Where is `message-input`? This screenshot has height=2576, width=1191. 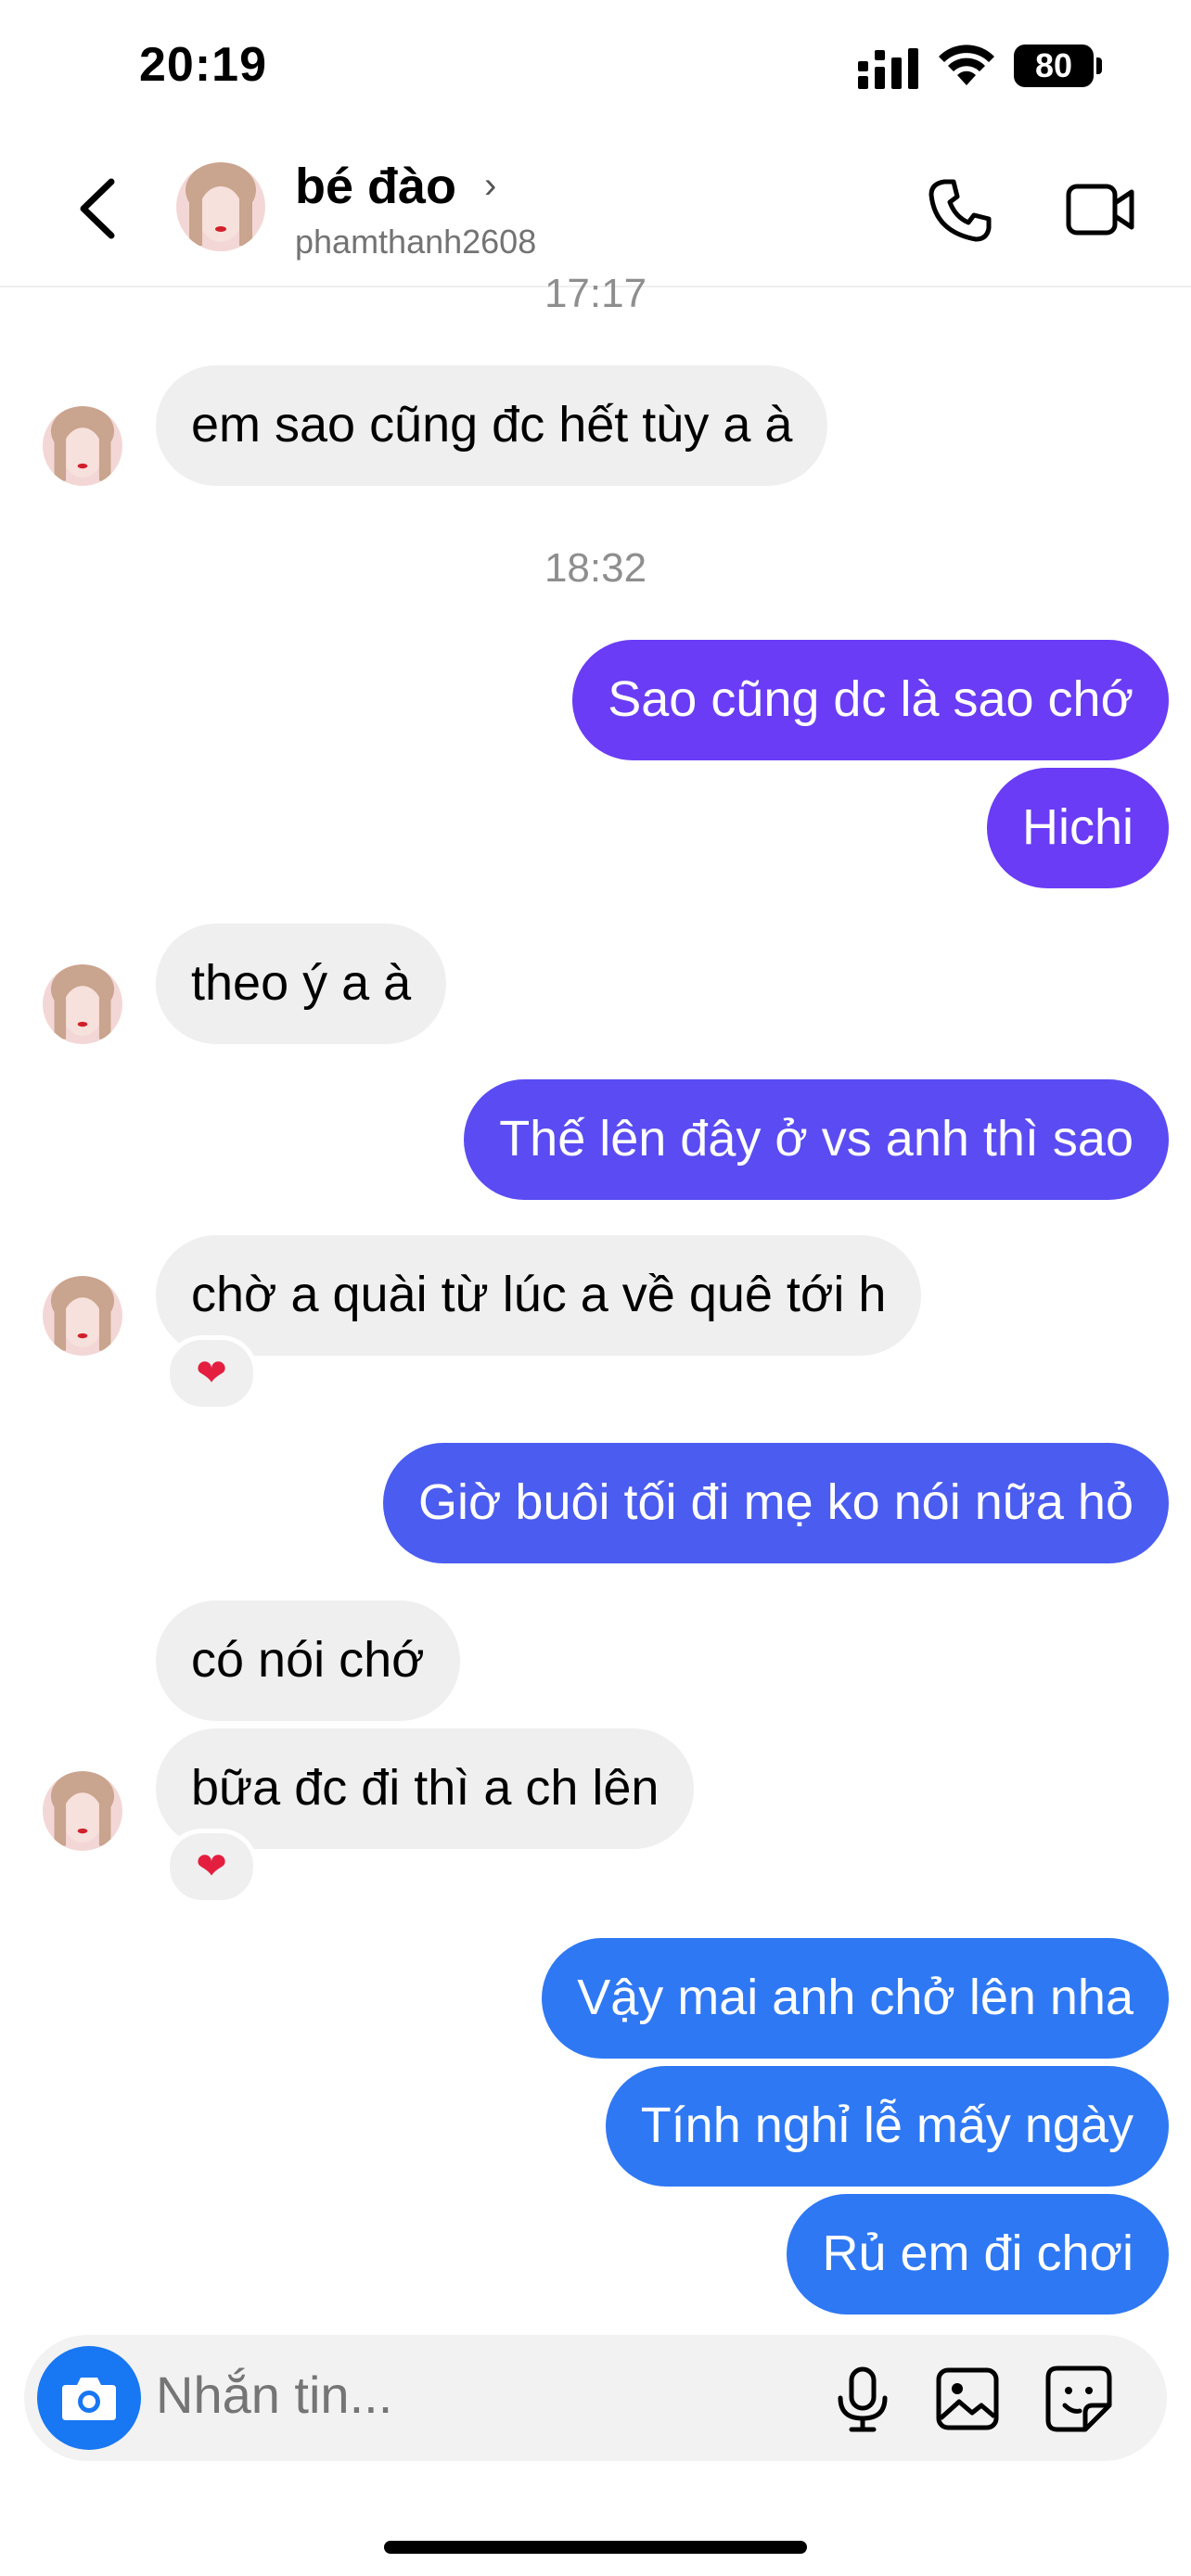 message-input is located at coordinates (452, 2395).